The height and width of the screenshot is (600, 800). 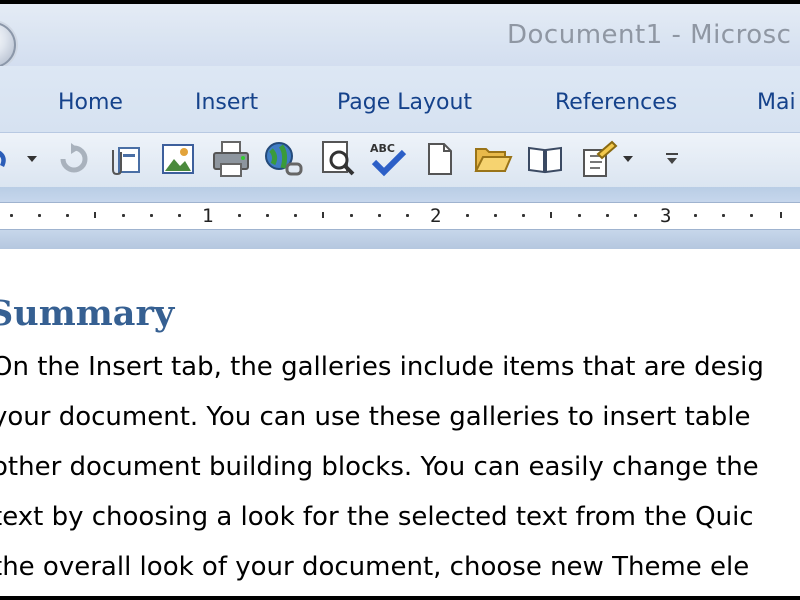 I want to click on attach-file-button, so click(x=124, y=159).